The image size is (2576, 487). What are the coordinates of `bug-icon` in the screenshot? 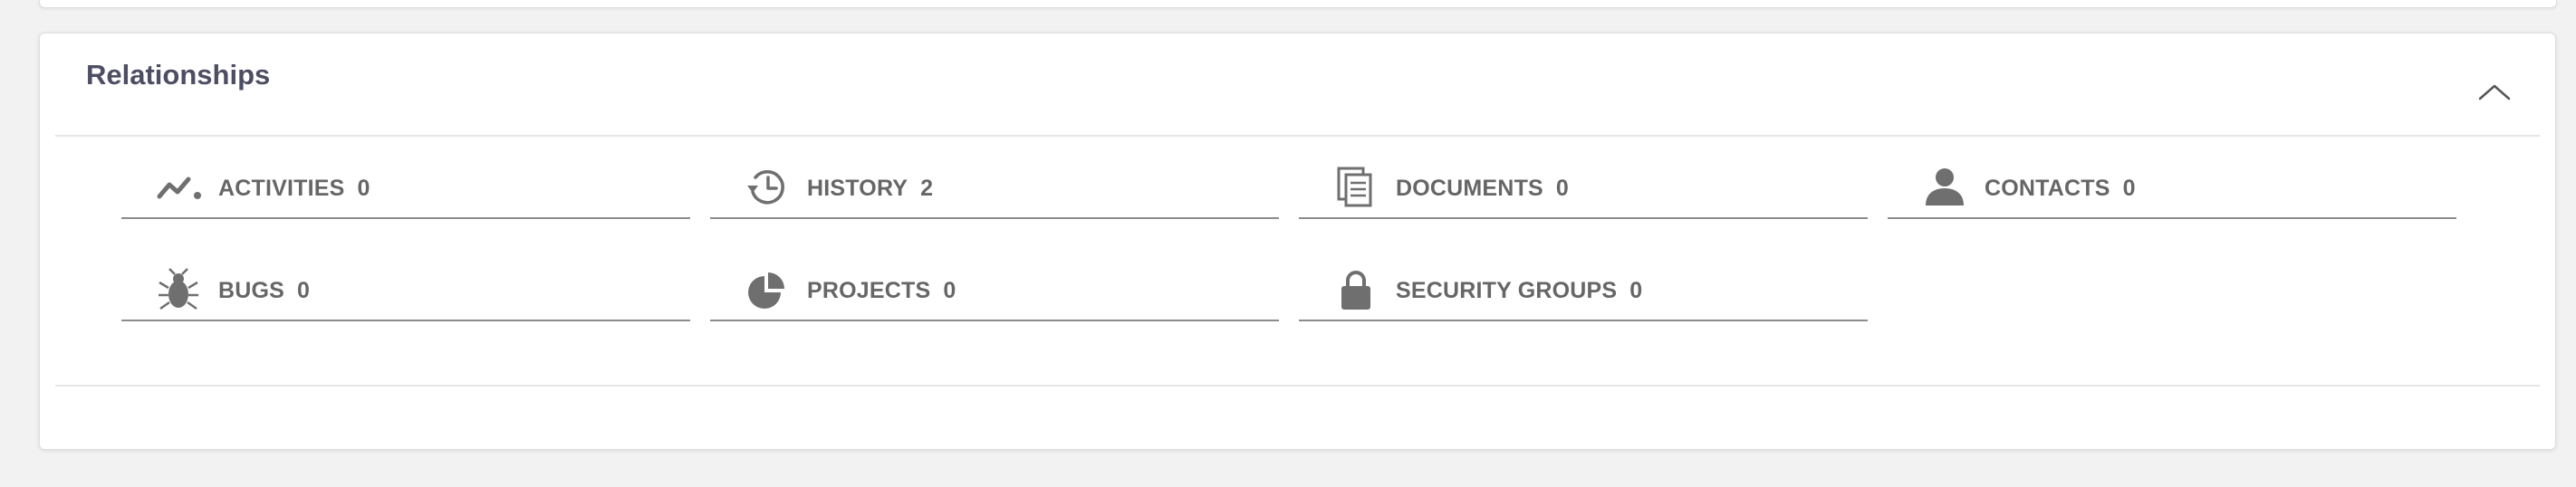 It's located at (178, 289).